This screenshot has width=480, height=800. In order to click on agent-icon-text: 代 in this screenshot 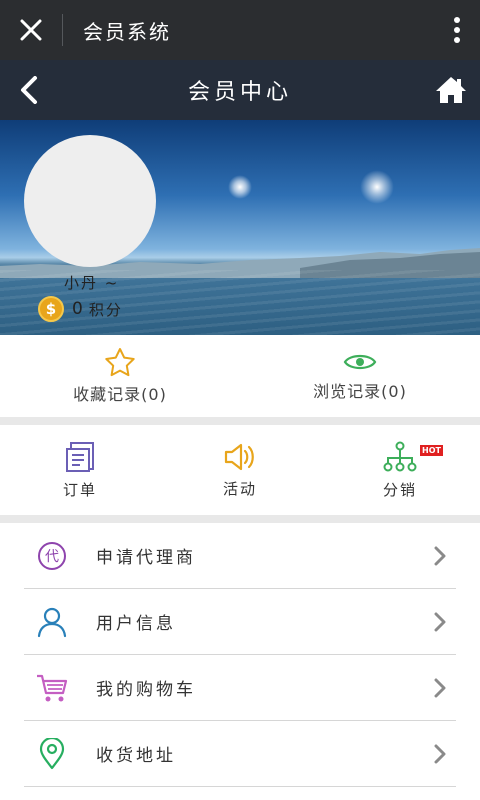, I will do `click(52, 557)`.